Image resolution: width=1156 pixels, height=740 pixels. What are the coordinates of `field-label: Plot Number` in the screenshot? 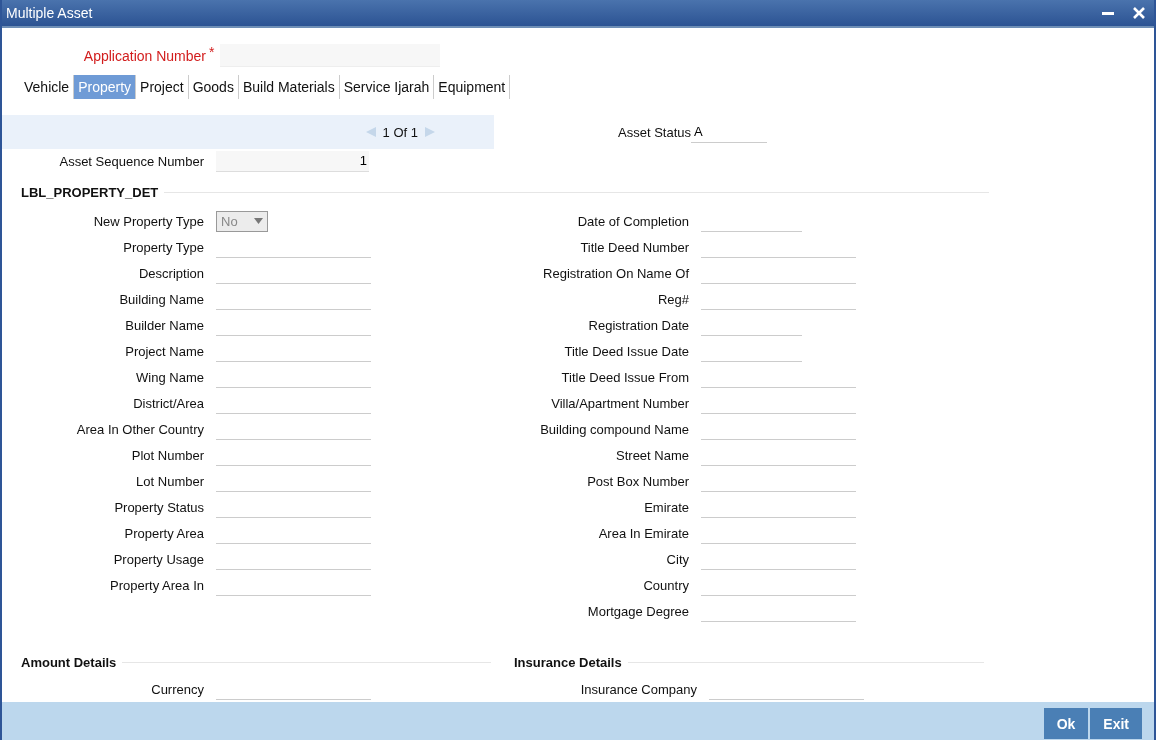 It's located at (167, 455).